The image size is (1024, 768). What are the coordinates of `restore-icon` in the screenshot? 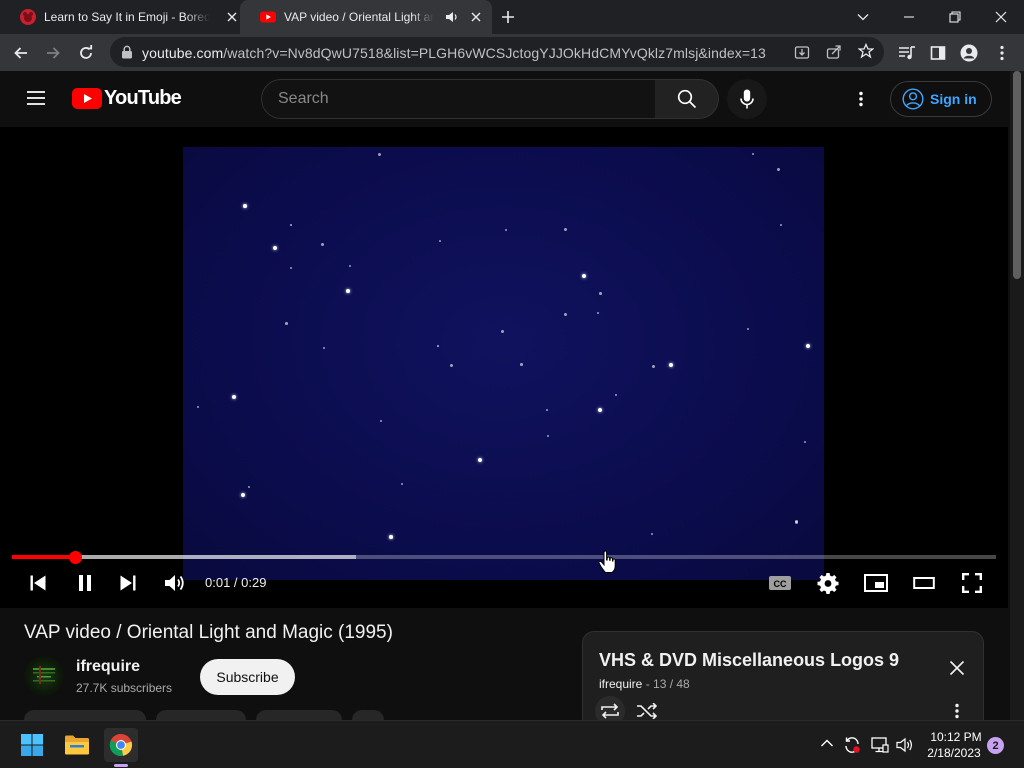 It's located at (955, 17).